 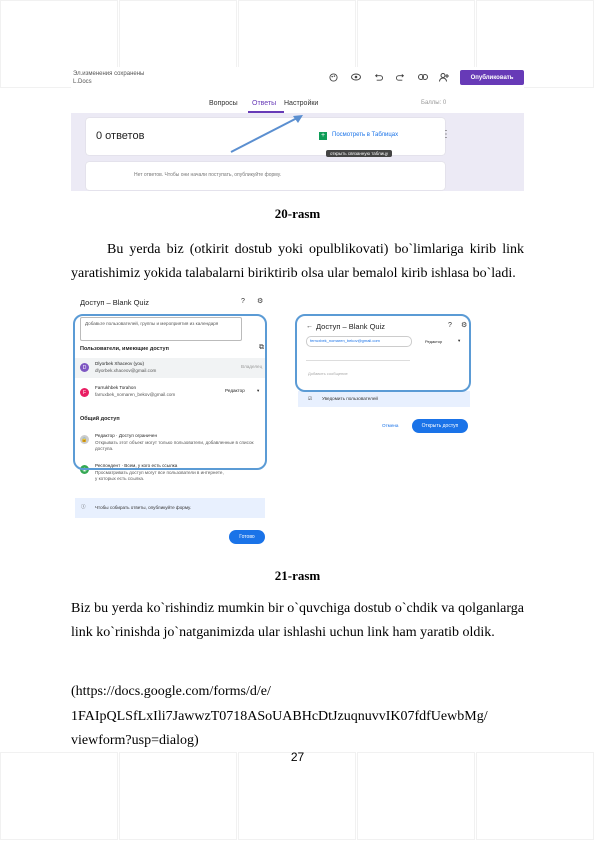 I want to click on help-icon: ?, so click(x=243, y=301).